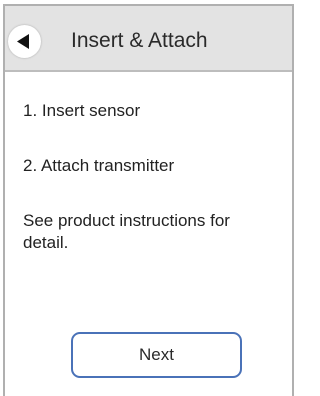 The width and height of the screenshot is (320, 396). I want to click on step-attach-transmitter: 2. Attach transmitter, so click(99, 165).